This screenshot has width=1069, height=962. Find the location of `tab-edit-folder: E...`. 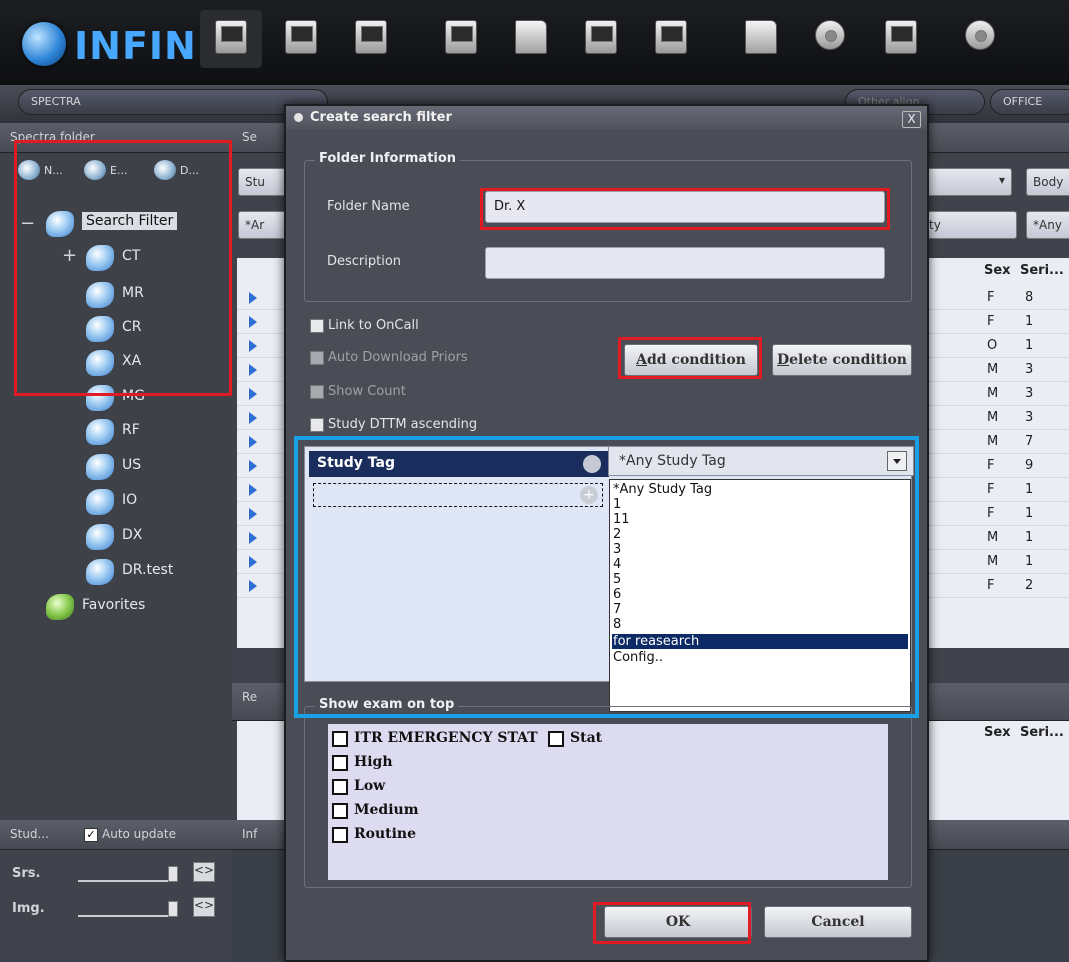

tab-edit-folder: E... is located at coordinates (110, 171).